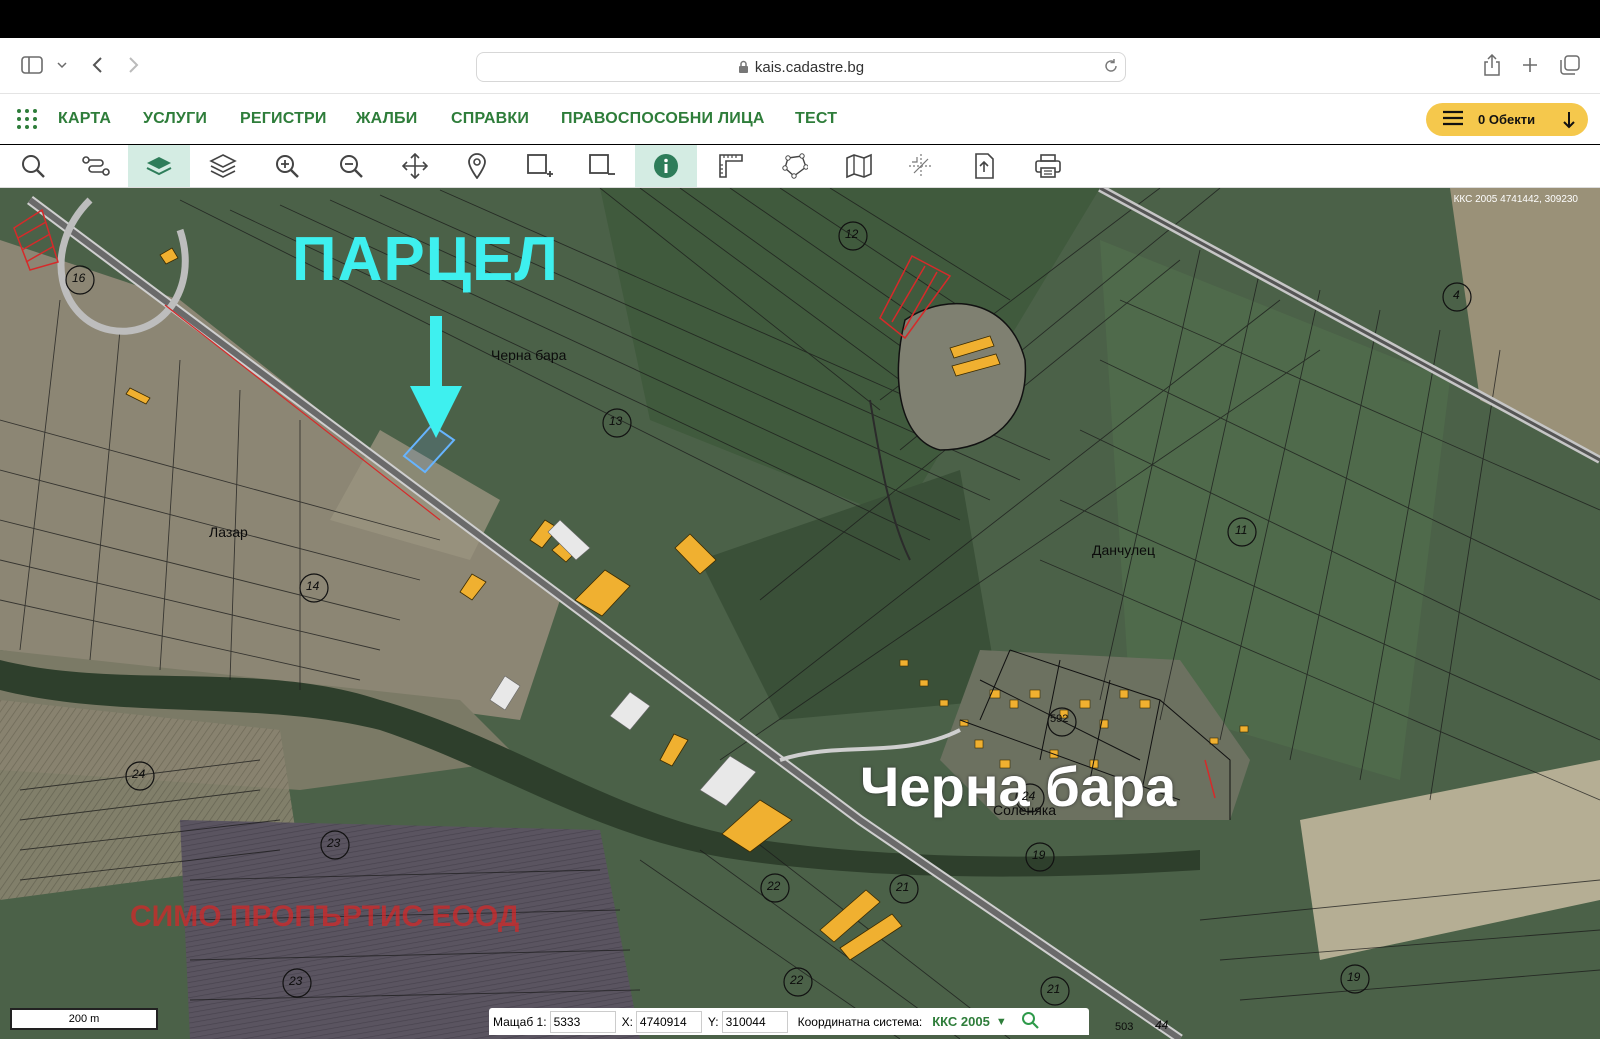 This screenshot has height=1039, width=1600. What do you see at coordinates (582, 1021) in the screenshot?
I see `scale-input: 5333` at bounding box center [582, 1021].